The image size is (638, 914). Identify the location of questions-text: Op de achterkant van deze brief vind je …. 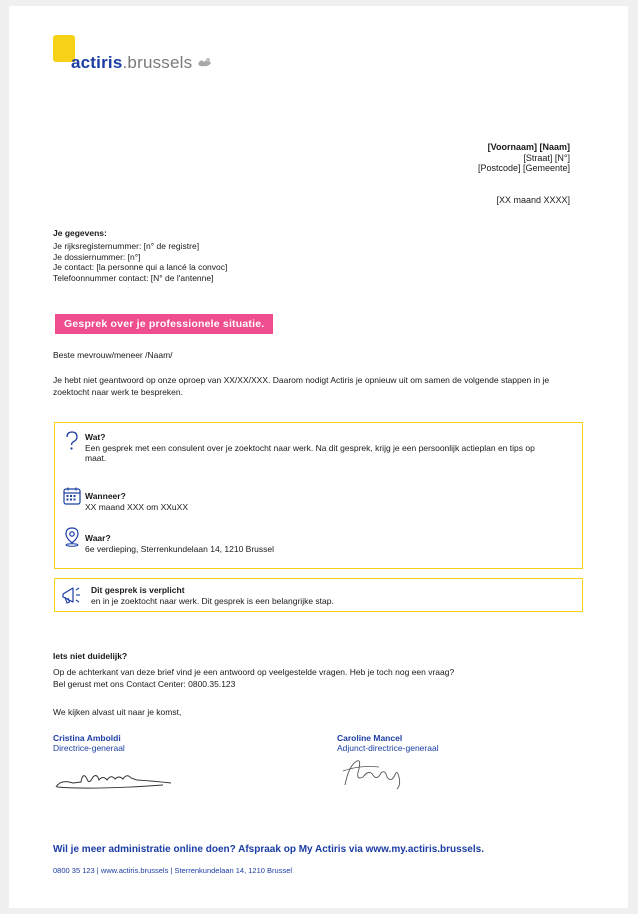
(254, 678).